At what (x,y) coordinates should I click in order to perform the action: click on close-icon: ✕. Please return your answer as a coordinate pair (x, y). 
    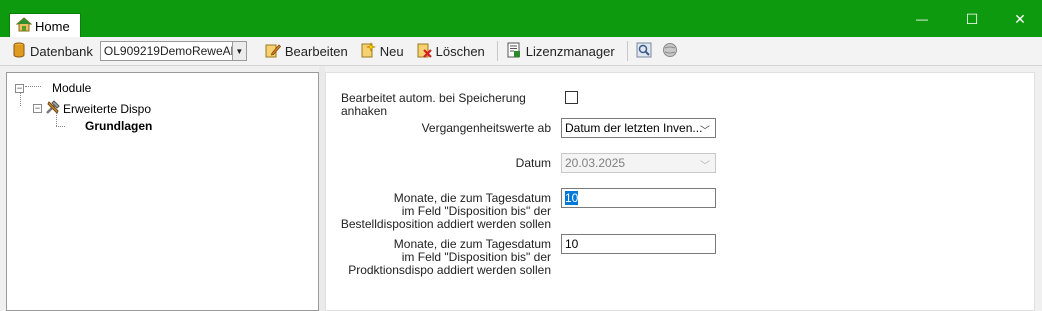
    Looking at the image, I should click on (1020, 18).